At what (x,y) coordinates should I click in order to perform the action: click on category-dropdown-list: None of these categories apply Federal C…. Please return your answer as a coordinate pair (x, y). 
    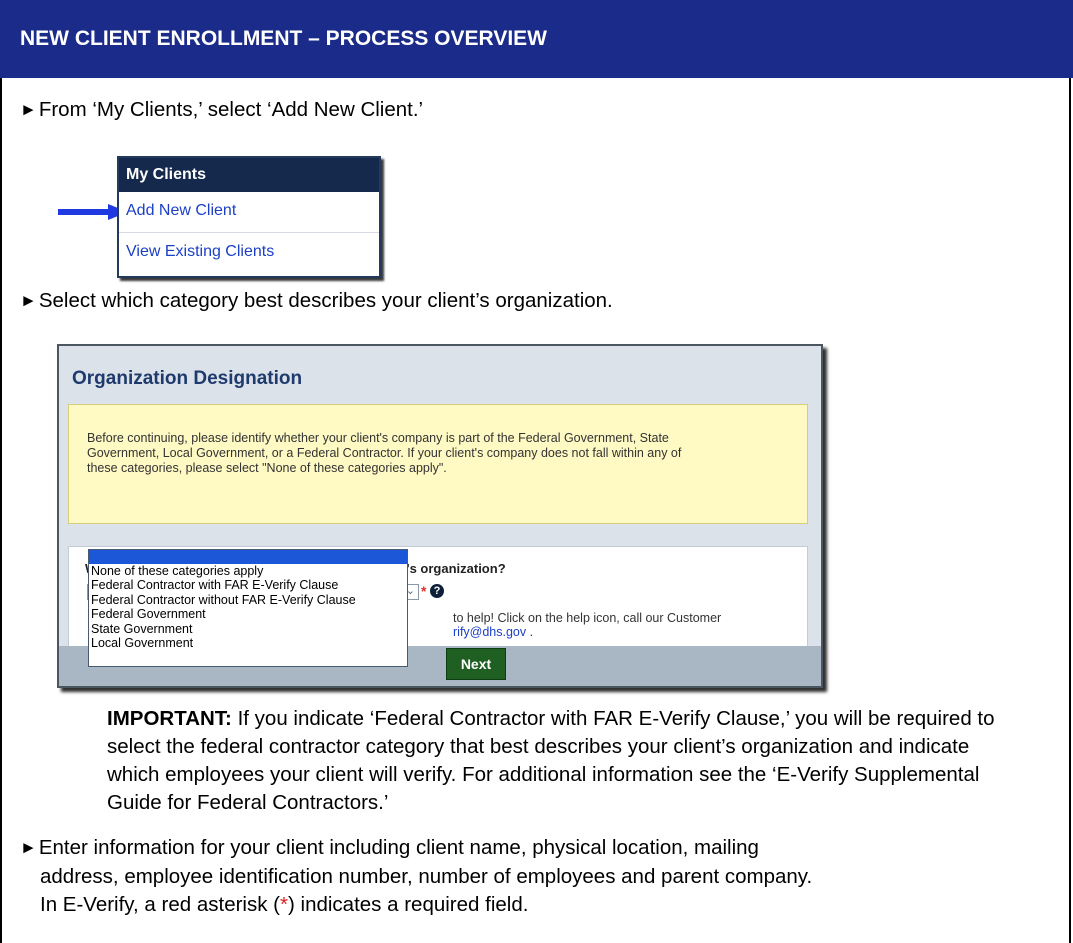
    Looking at the image, I should click on (248, 608).